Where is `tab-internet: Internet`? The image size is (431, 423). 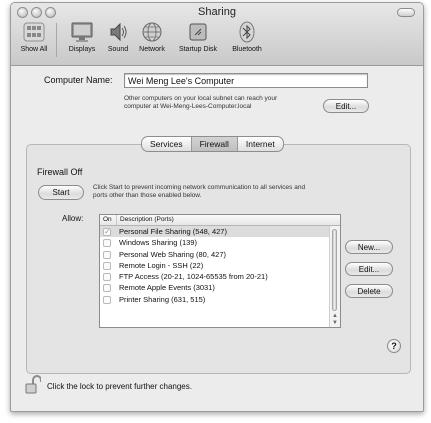
tab-internet: Internet is located at coordinates (260, 144).